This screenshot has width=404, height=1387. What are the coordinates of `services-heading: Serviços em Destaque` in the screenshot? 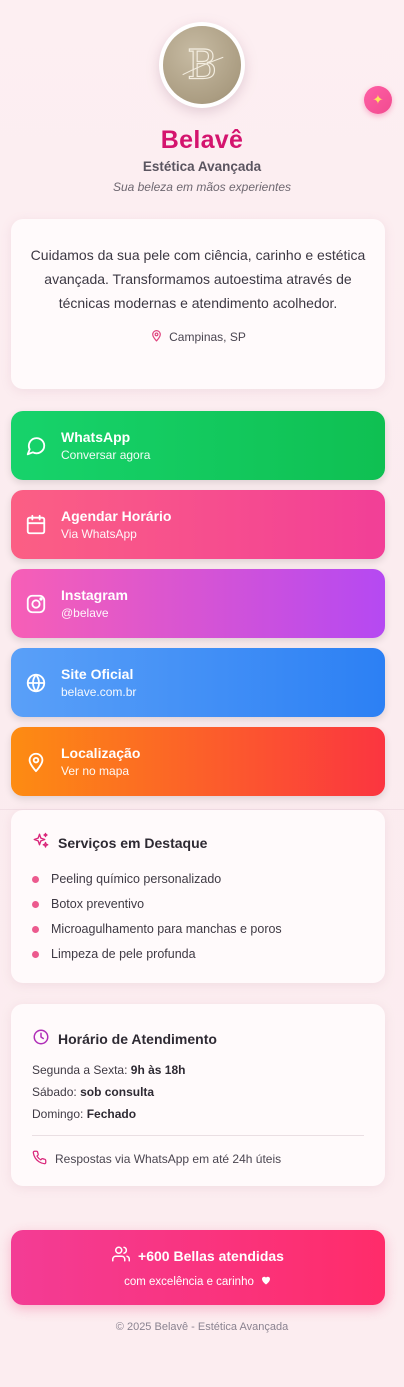 It's located at (198, 842).